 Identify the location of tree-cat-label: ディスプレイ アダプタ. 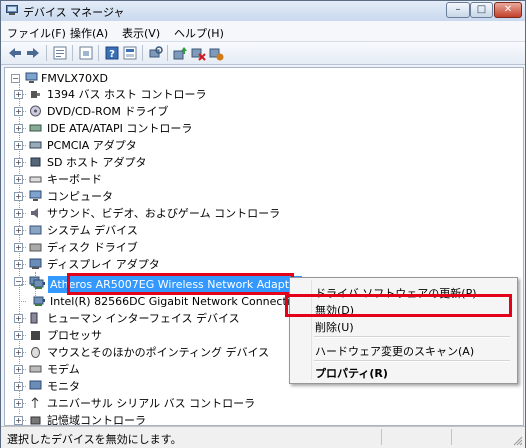
(103, 264).